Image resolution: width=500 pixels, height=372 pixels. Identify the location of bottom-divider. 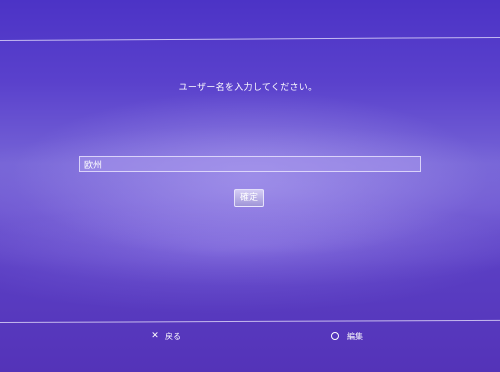
(250, 321).